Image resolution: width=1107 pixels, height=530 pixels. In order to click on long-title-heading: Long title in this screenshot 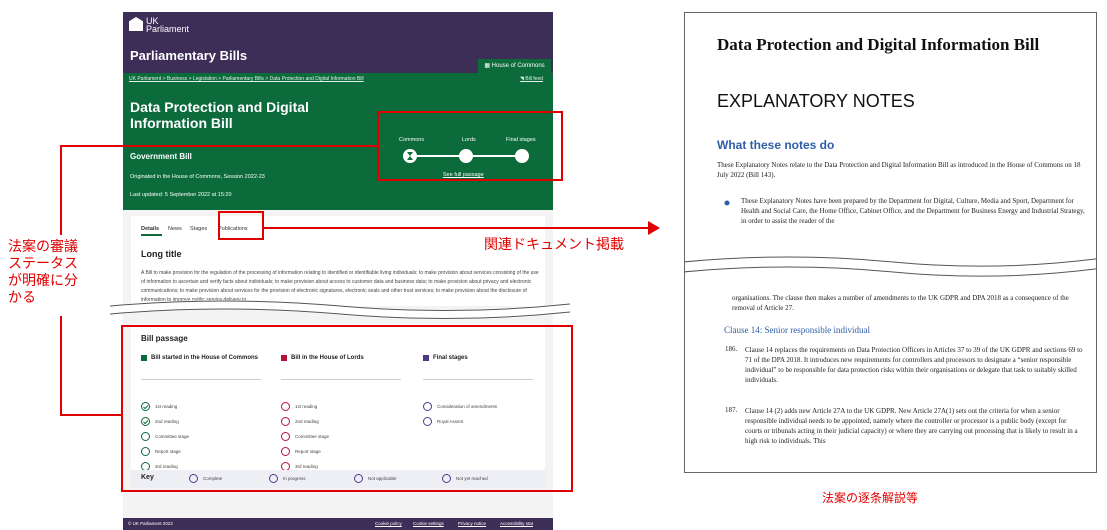, I will do `click(161, 254)`.